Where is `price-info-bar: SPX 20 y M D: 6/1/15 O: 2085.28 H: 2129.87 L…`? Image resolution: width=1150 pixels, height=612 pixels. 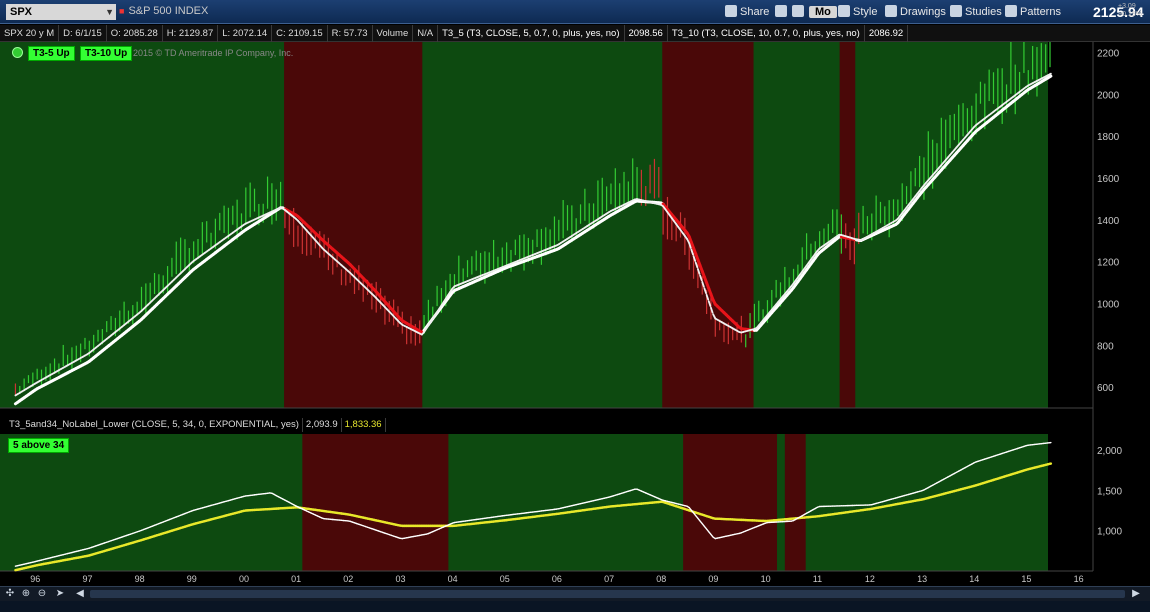 price-info-bar: SPX 20 y M D: 6/1/15 O: 2085.28 H: 2129.87 L… is located at coordinates (575, 33).